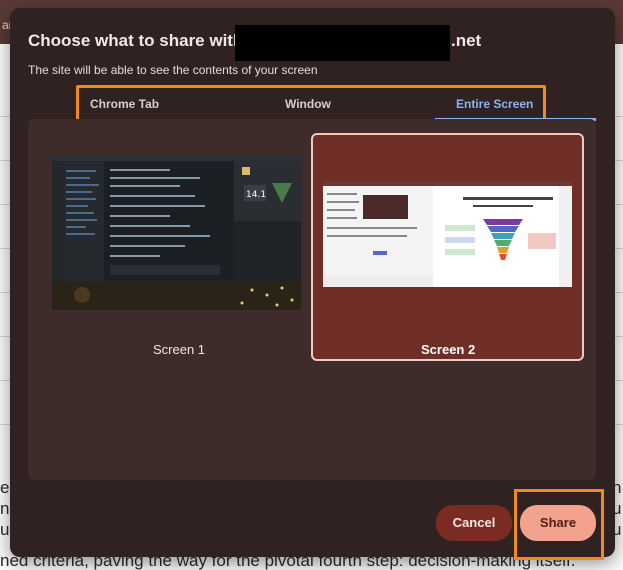 This screenshot has width=623, height=570. I want to click on tab-window: Window, so click(308, 104).